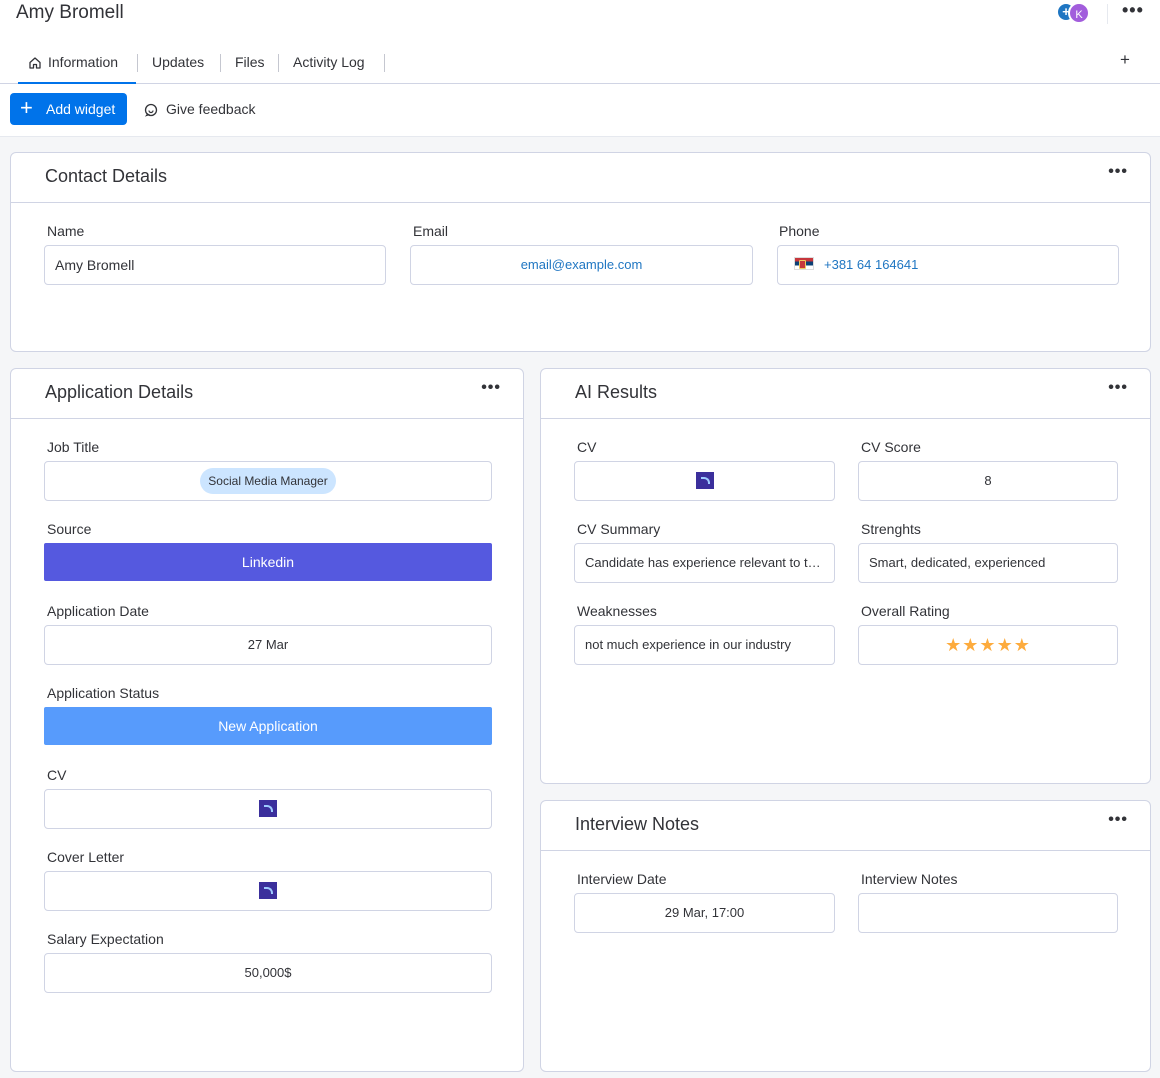  What do you see at coordinates (1133, 10) in the screenshot?
I see `more-options-icon: •••` at bounding box center [1133, 10].